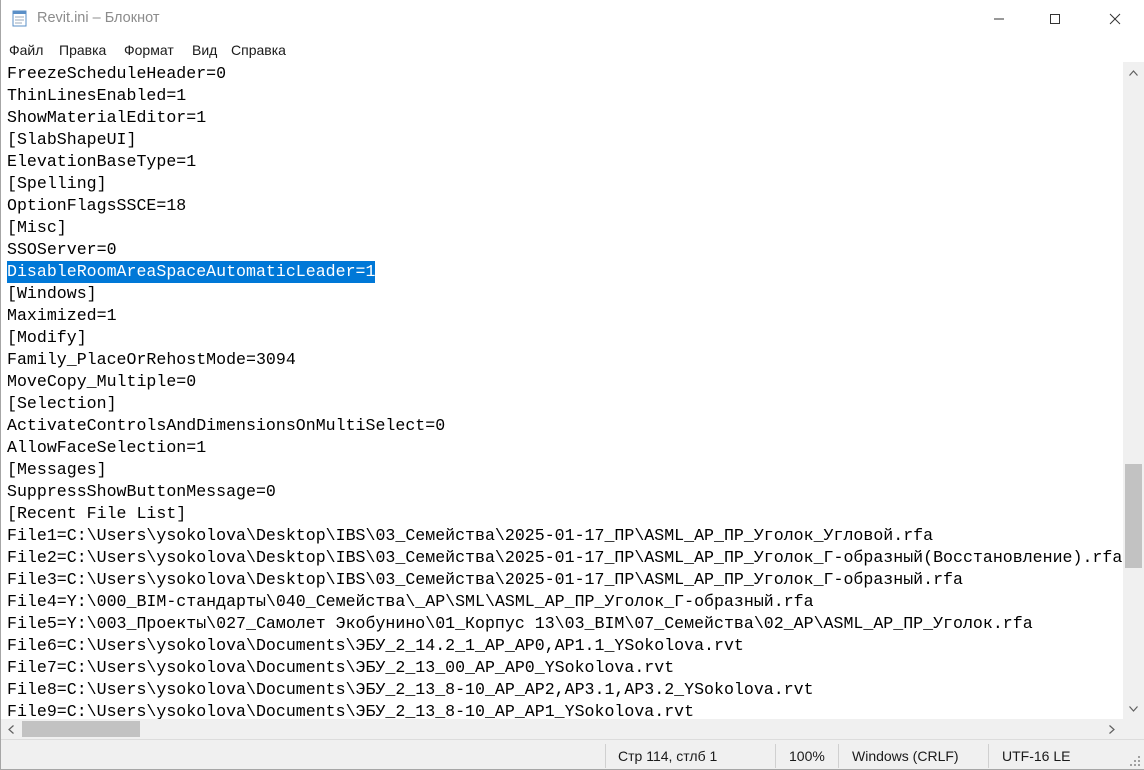 This screenshot has height=770, width=1144. Describe the element at coordinates (572, 50) in the screenshot. I see `menu-bar: Файл Правка Формат Вид Справка` at that location.